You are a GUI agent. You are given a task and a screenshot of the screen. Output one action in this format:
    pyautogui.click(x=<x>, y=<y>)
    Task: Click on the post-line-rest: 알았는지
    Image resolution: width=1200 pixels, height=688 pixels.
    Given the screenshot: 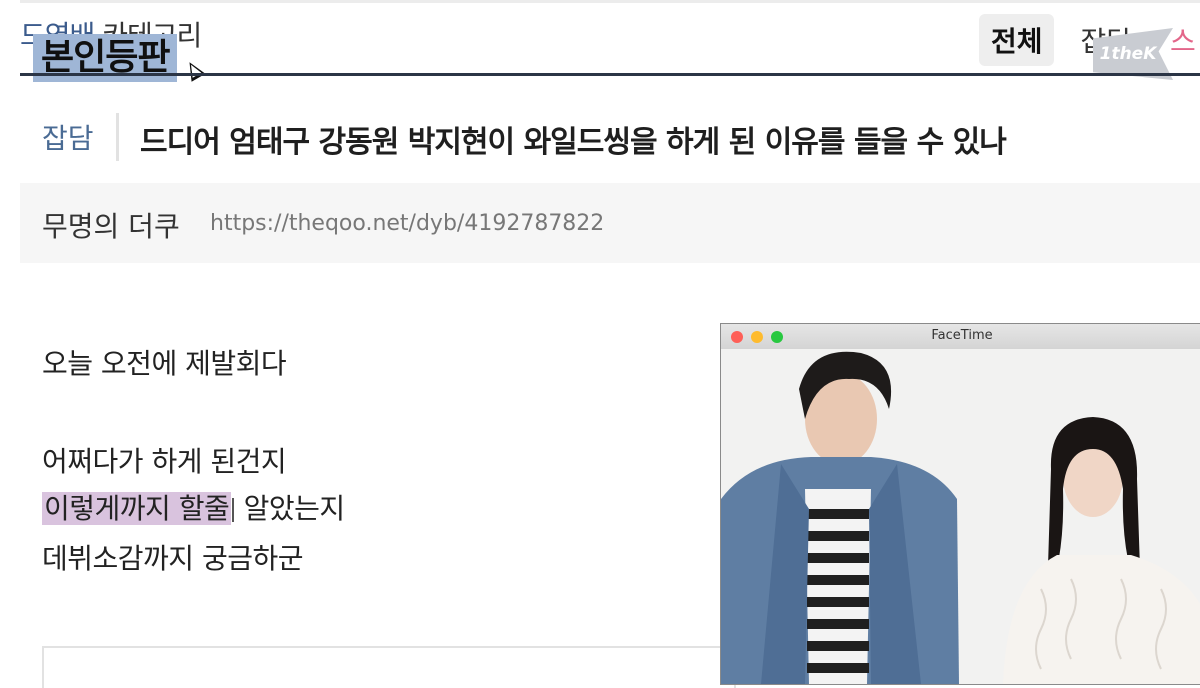 What is the action you would take?
    pyautogui.click(x=290, y=508)
    